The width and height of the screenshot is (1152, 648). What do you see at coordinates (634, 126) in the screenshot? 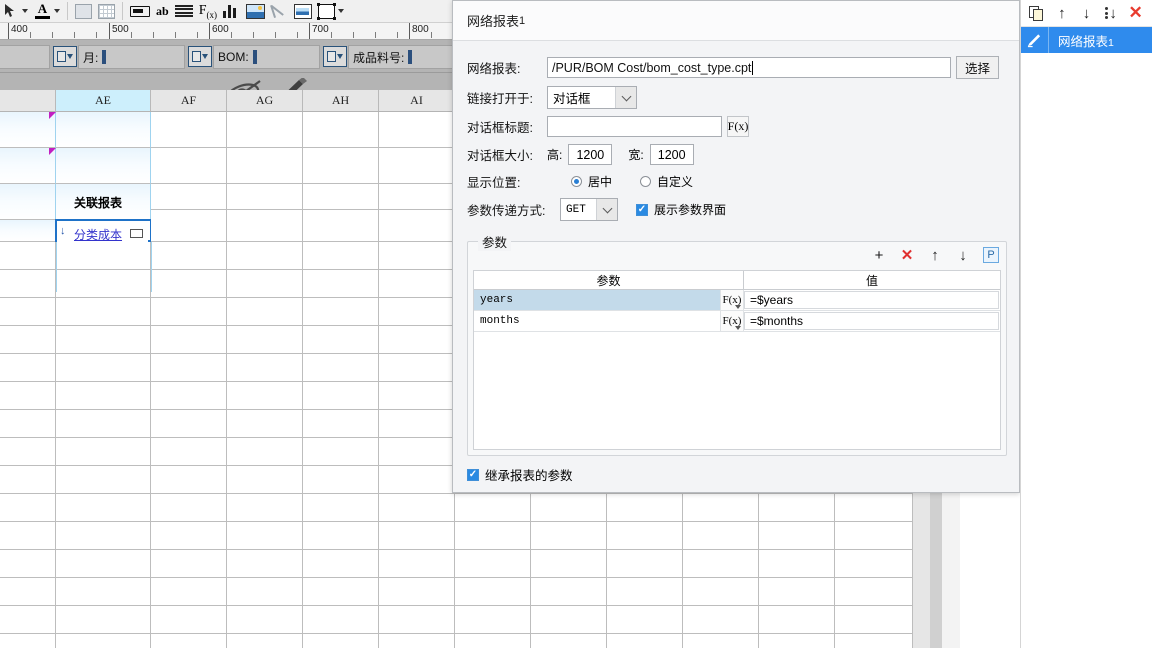
I see `dialog-title-input` at bounding box center [634, 126].